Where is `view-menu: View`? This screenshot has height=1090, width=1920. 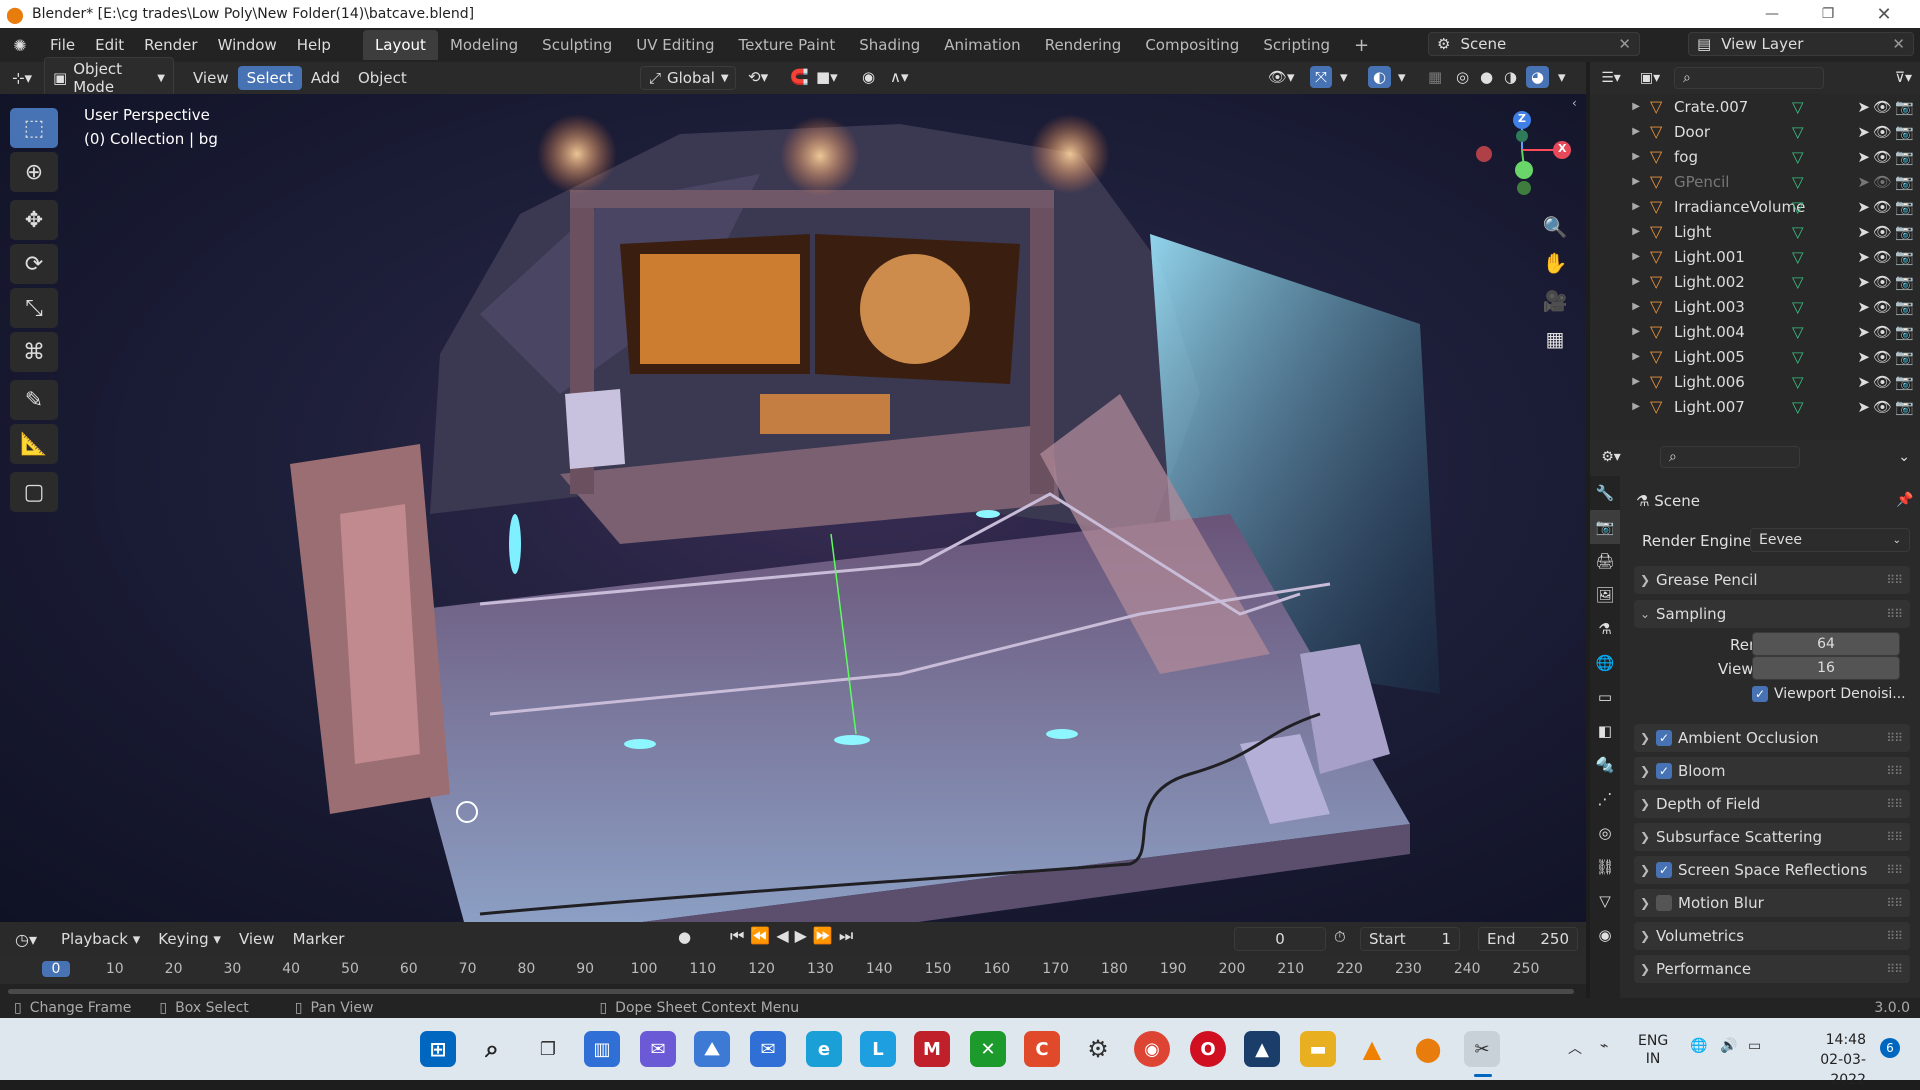
view-menu: View is located at coordinates (257, 939).